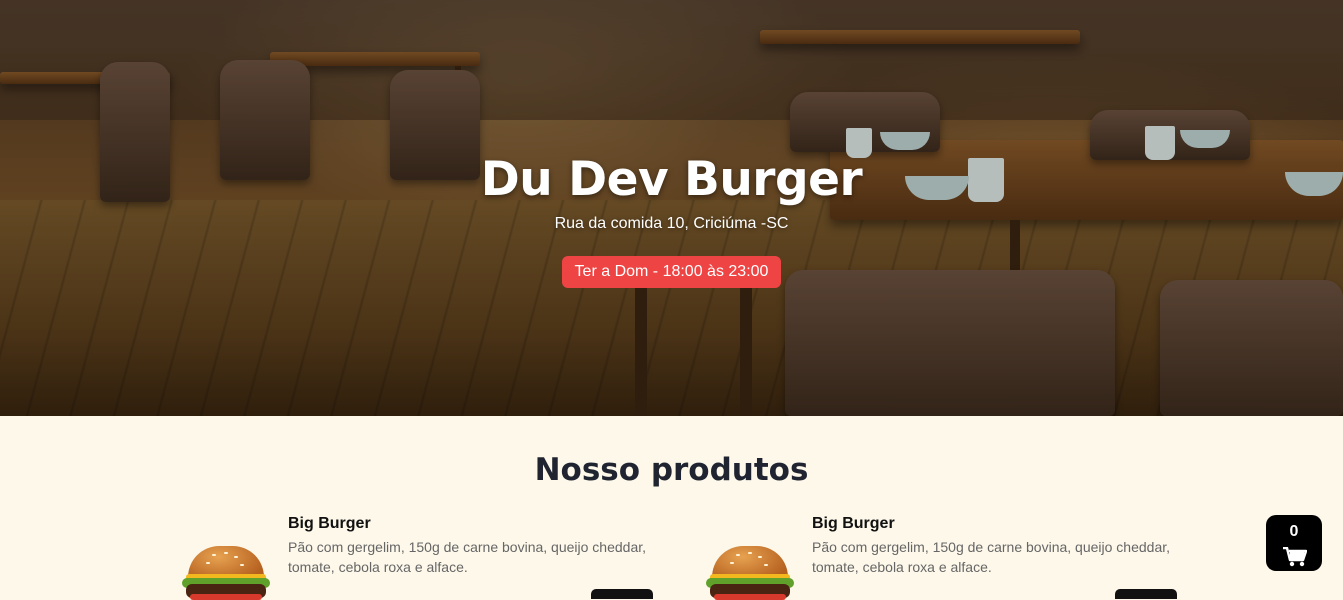 The image size is (1343, 600). I want to click on restaurant-address: Rua da comida 10, Criciúma -SC, so click(671, 223).